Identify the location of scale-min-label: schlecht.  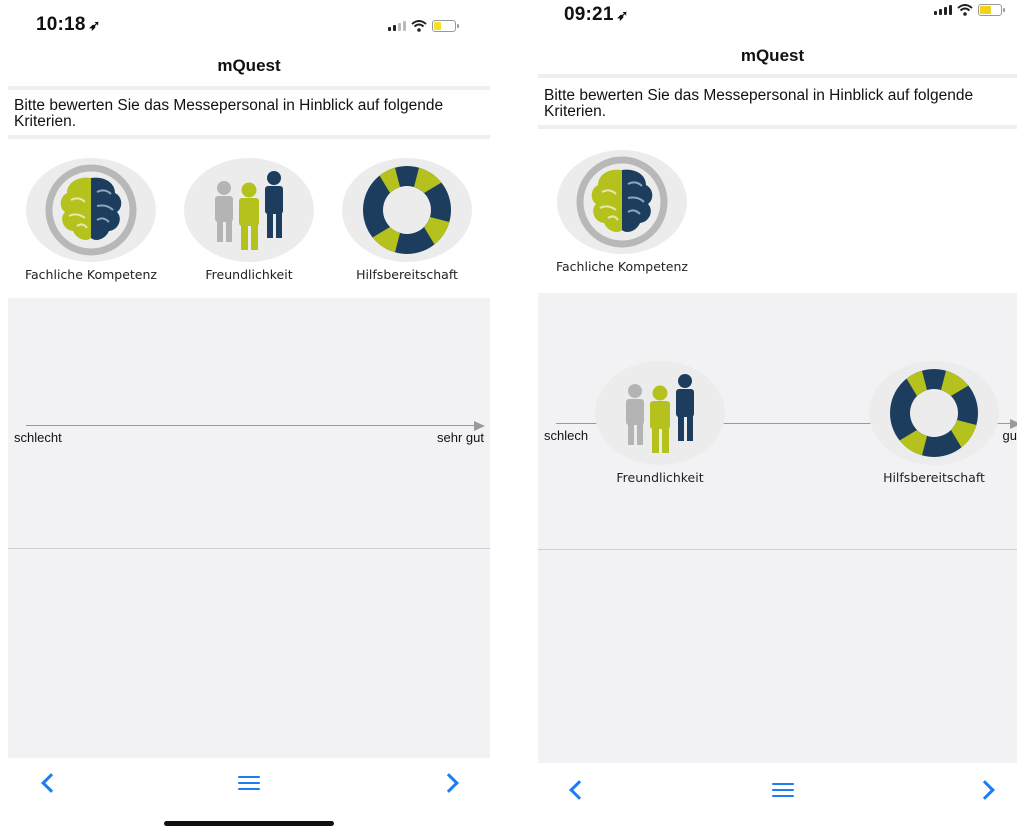
(38, 437).